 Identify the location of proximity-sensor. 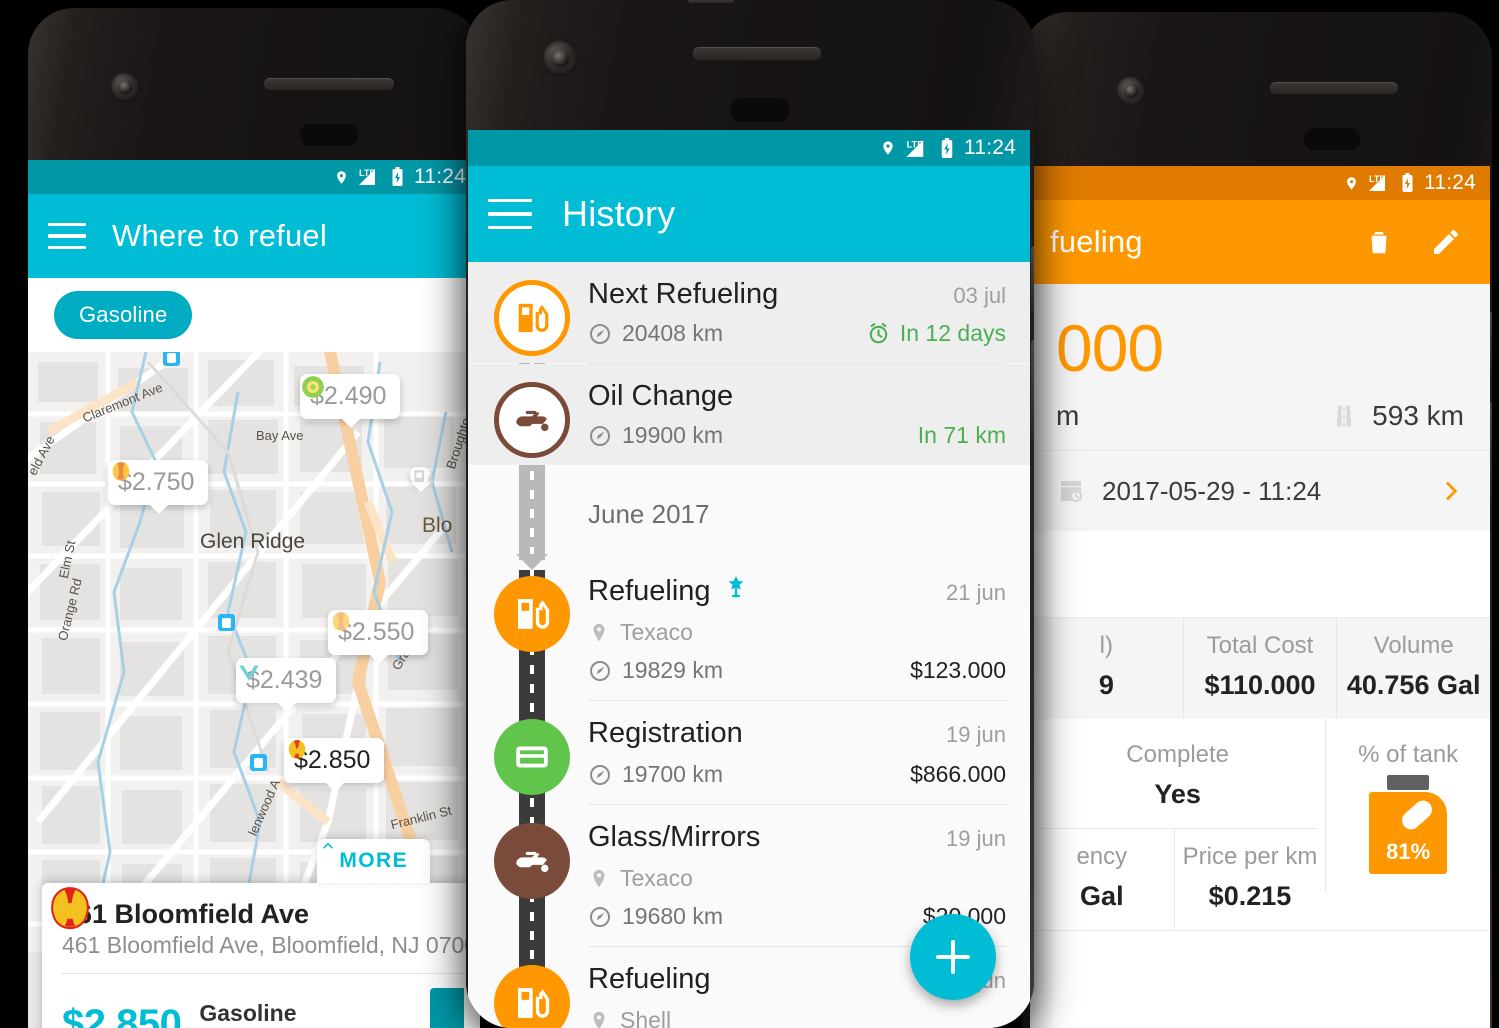
(329, 135).